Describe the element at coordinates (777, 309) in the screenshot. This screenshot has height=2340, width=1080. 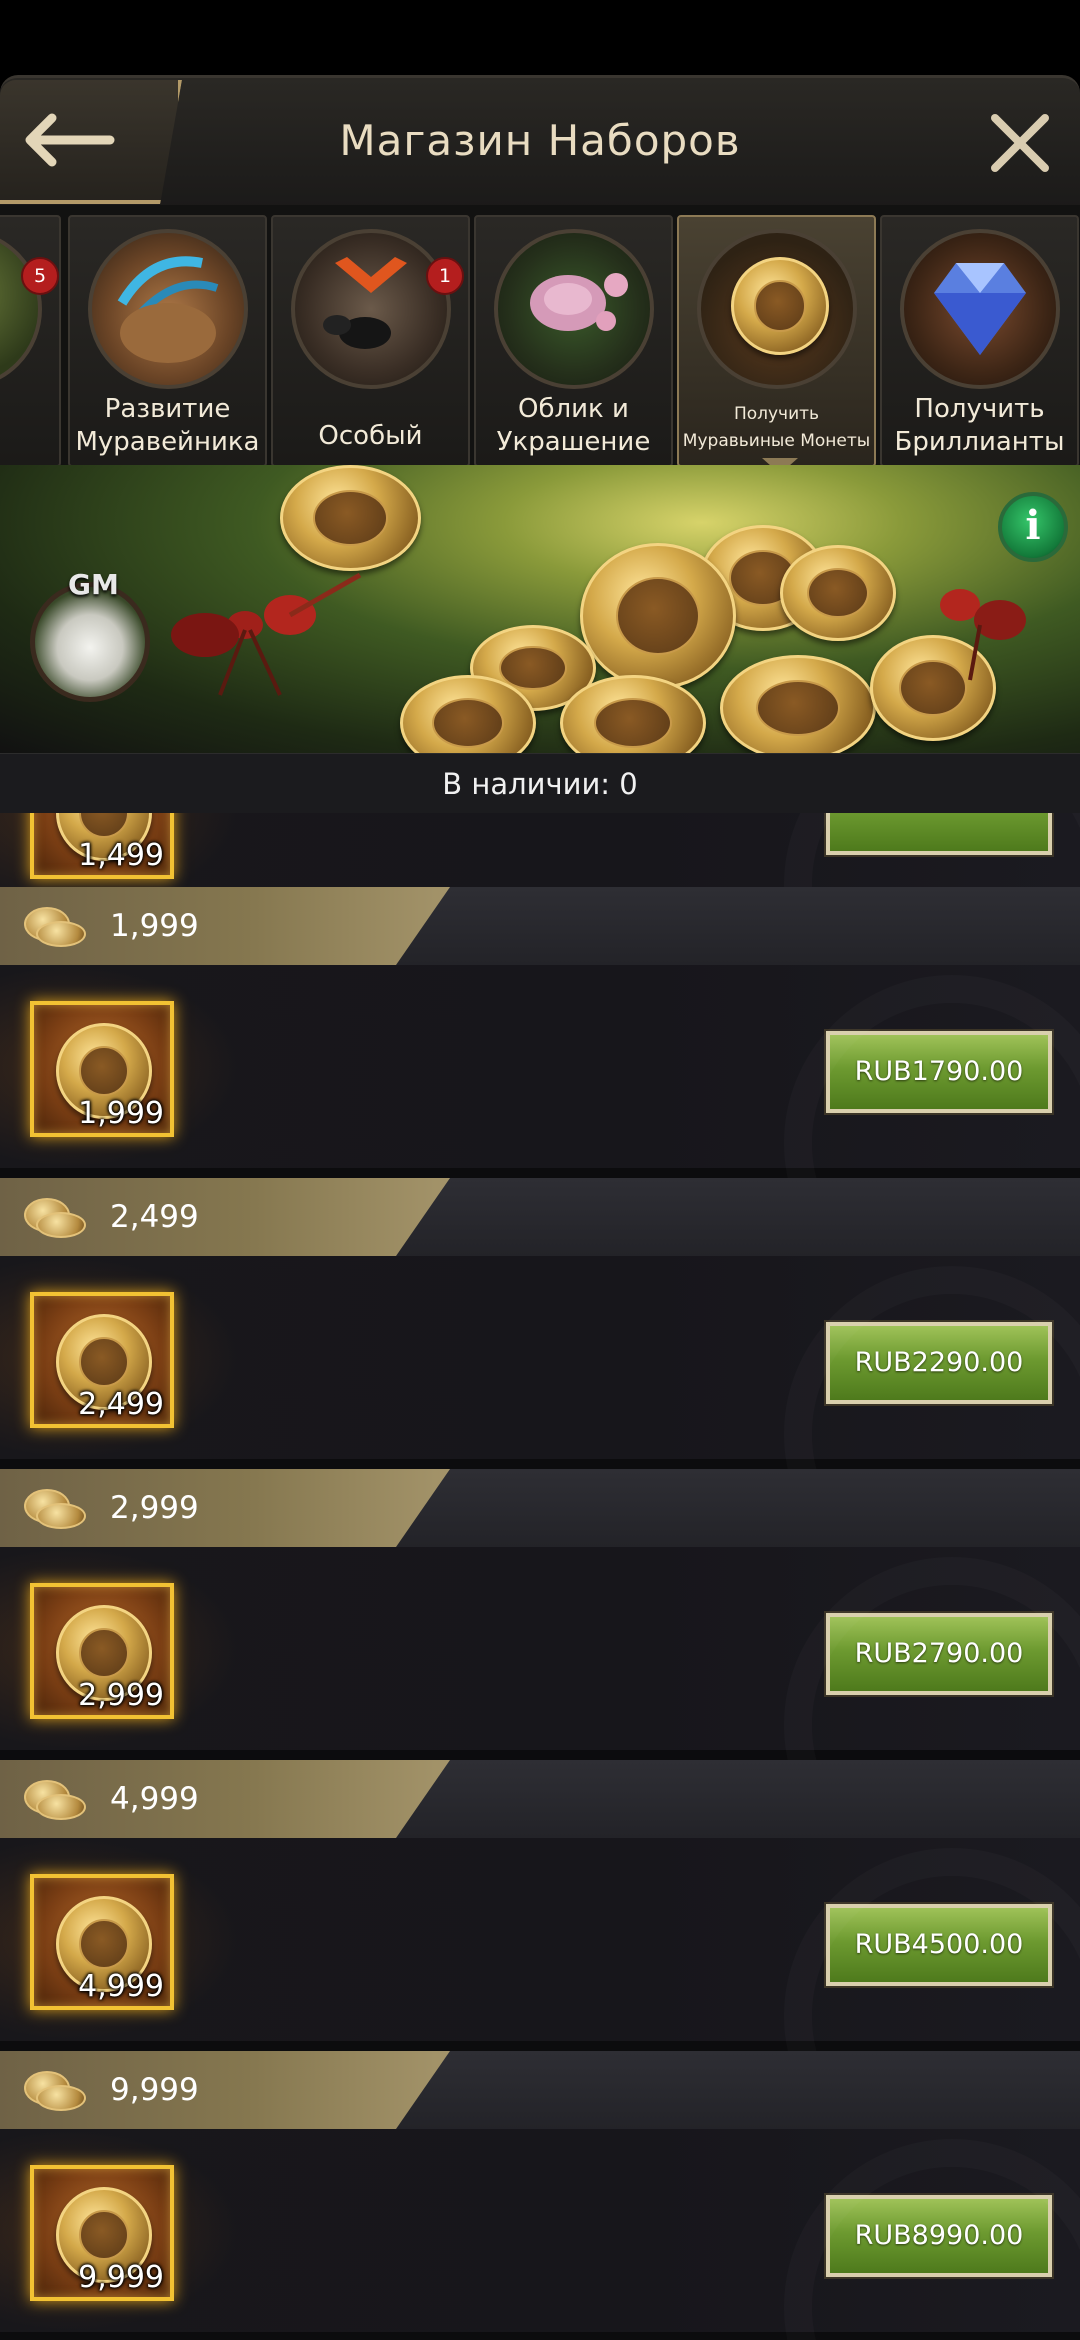
I see `ant-coin-icon` at that location.